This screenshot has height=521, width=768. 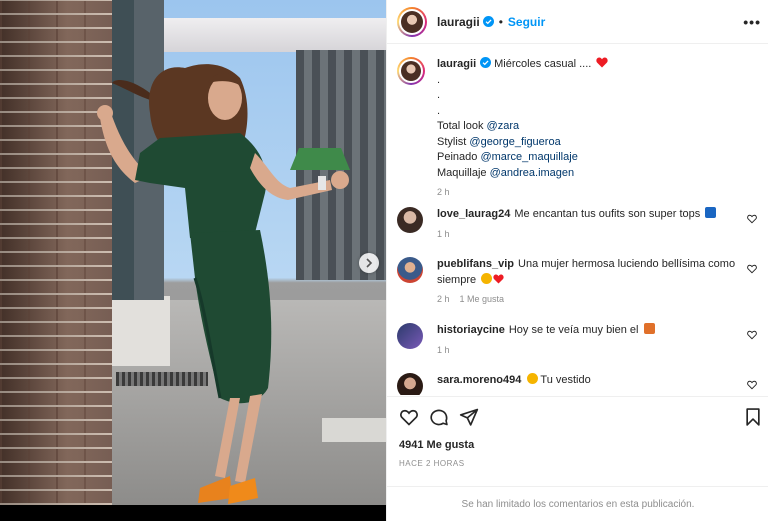 I want to click on author-username: lauragii, so click(x=458, y=22).